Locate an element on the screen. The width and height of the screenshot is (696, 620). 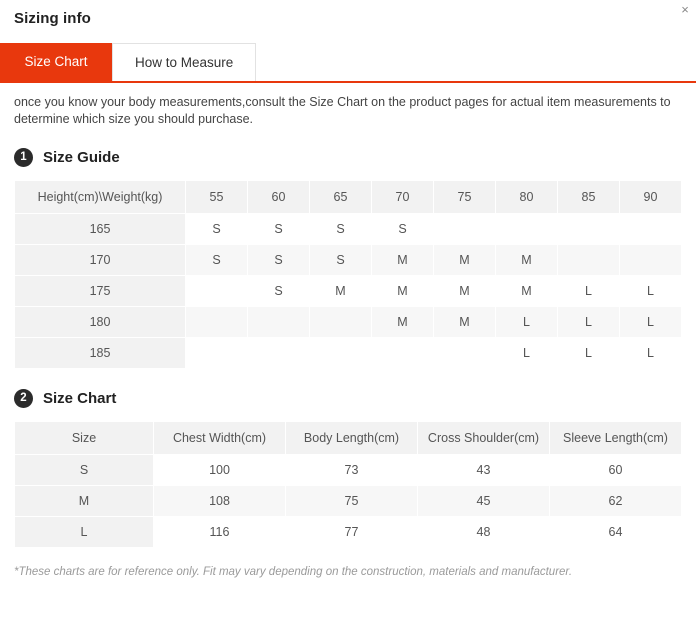
table-row: 180 M M L L L is located at coordinates (348, 322).